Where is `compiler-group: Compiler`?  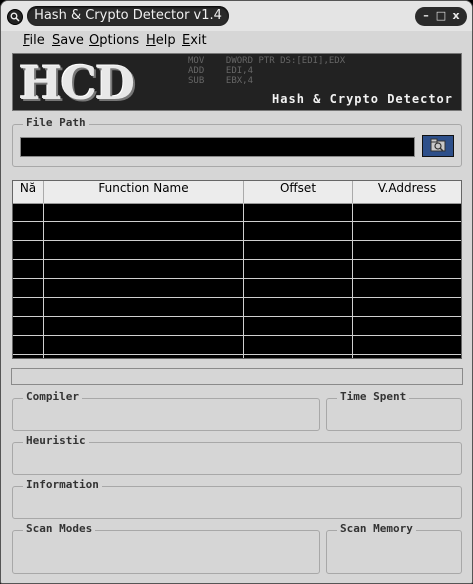 compiler-group: Compiler is located at coordinates (166, 410).